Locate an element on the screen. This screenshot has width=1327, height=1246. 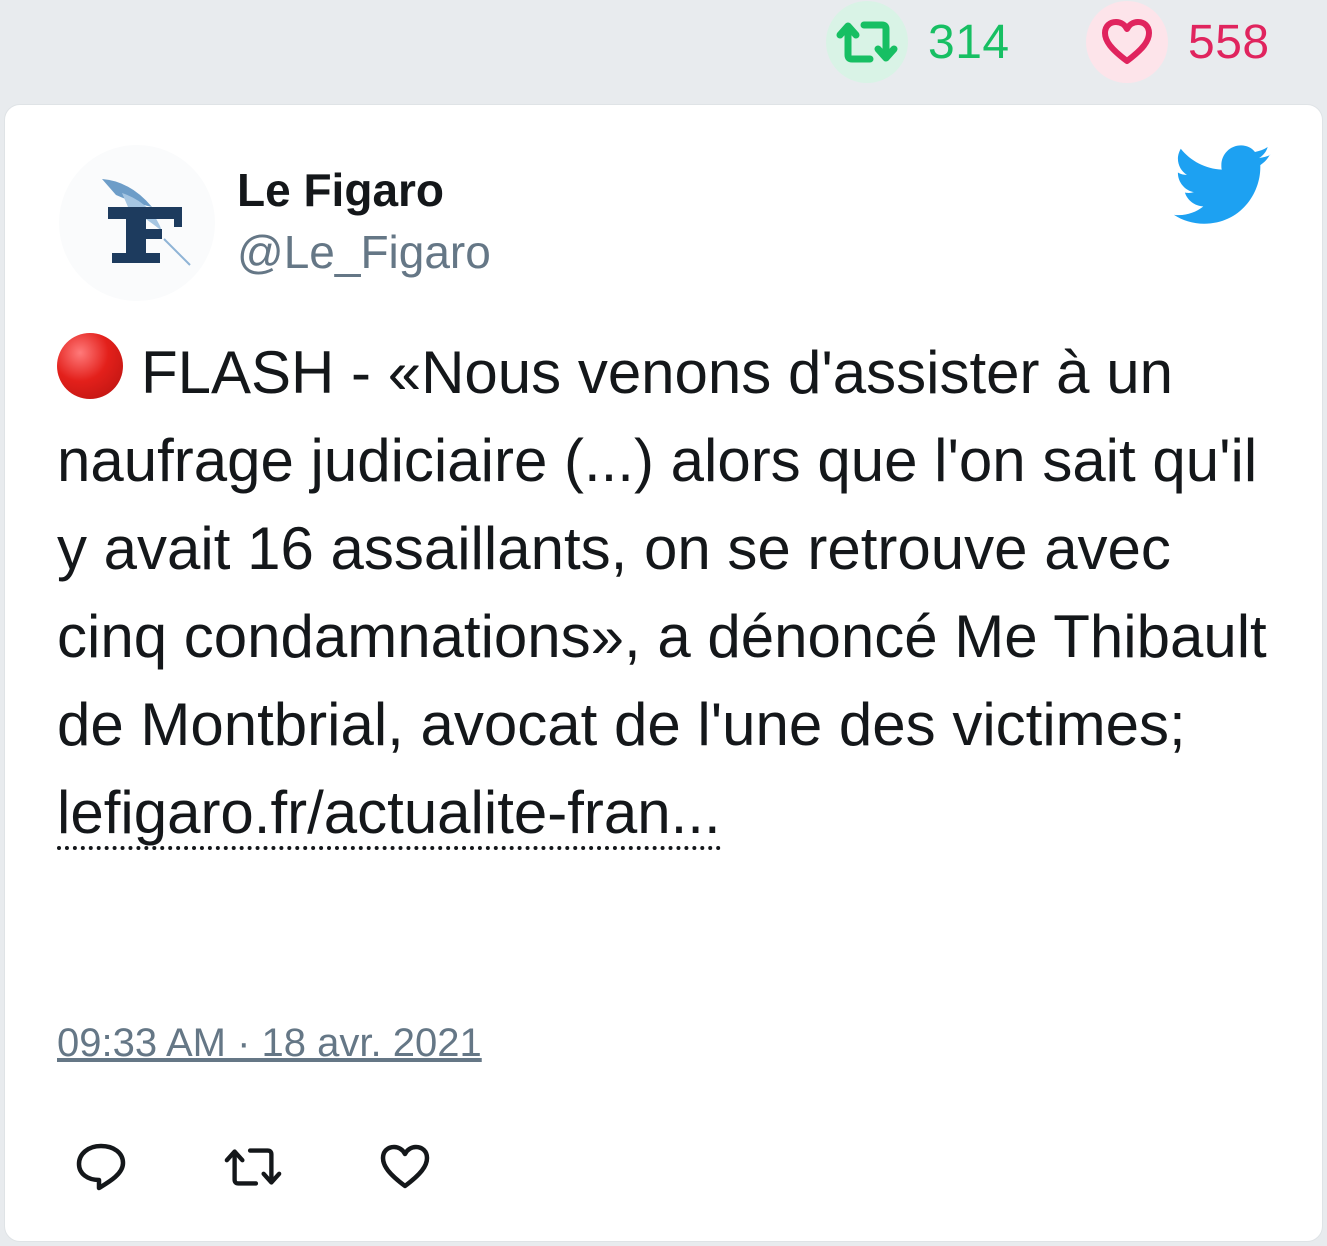
like-count: 558 is located at coordinates (1229, 42).